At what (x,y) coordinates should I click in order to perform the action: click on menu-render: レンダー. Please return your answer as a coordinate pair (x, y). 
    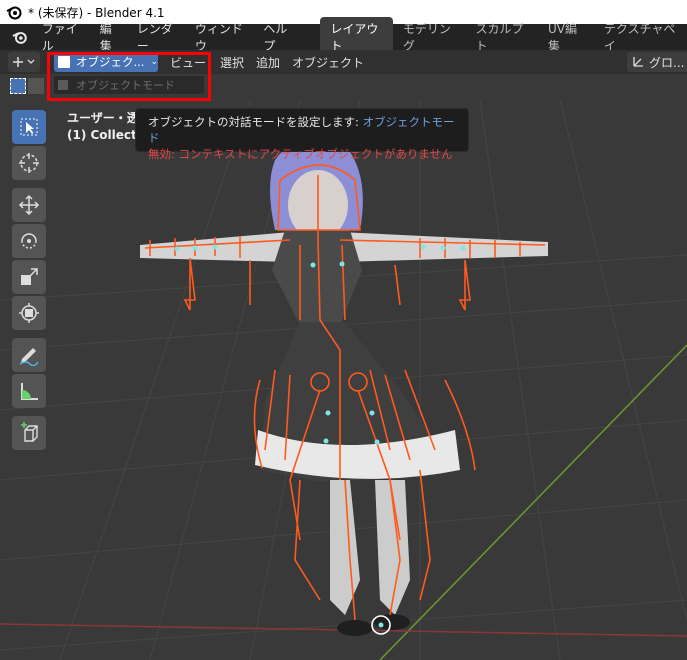
    Looking at the image, I should click on (158, 37).